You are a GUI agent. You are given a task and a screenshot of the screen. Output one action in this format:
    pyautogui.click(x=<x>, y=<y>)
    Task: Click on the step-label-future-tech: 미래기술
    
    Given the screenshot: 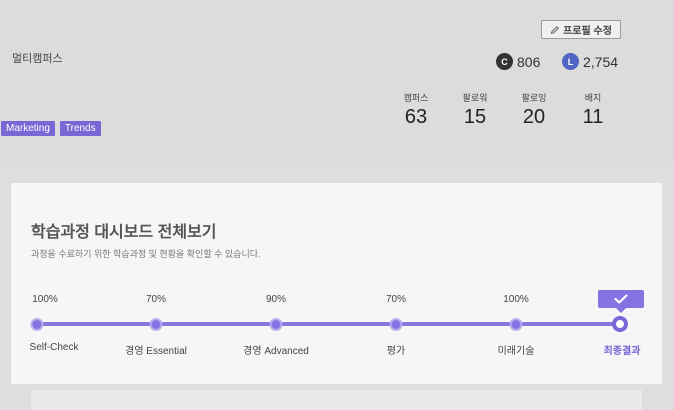 What is the action you would take?
    pyautogui.click(x=516, y=349)
    